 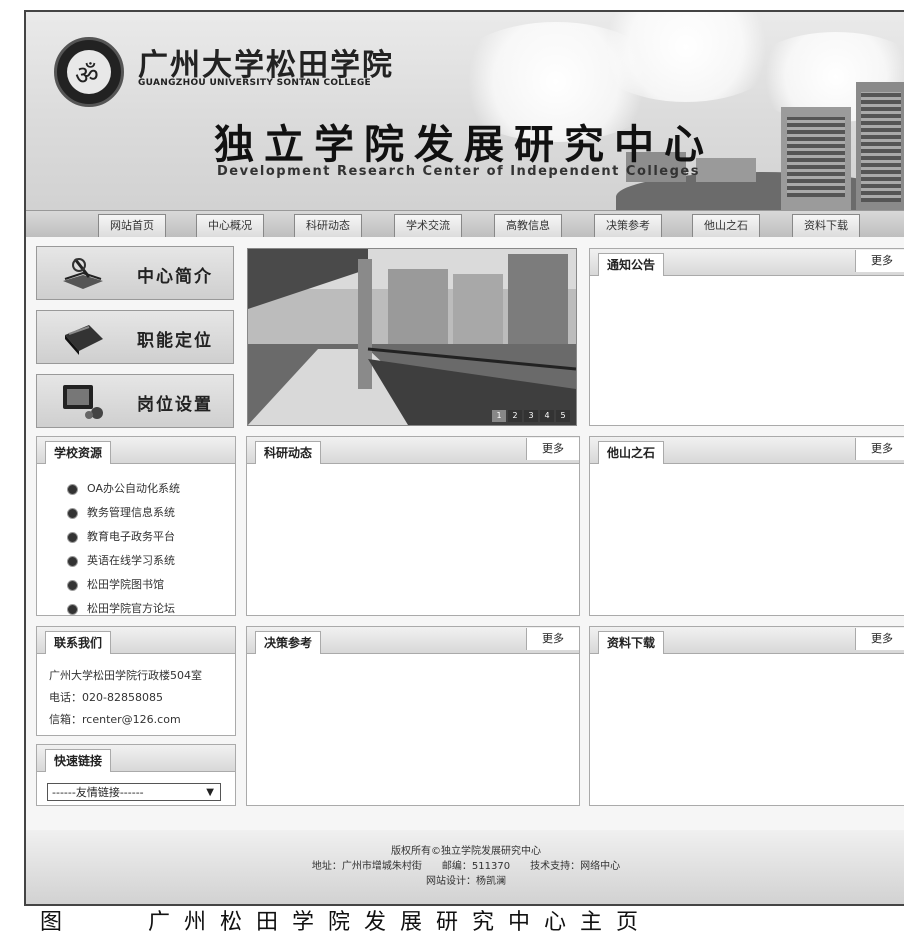 I want to click on panel-title: 学校资源, so click(x=78, y=452).